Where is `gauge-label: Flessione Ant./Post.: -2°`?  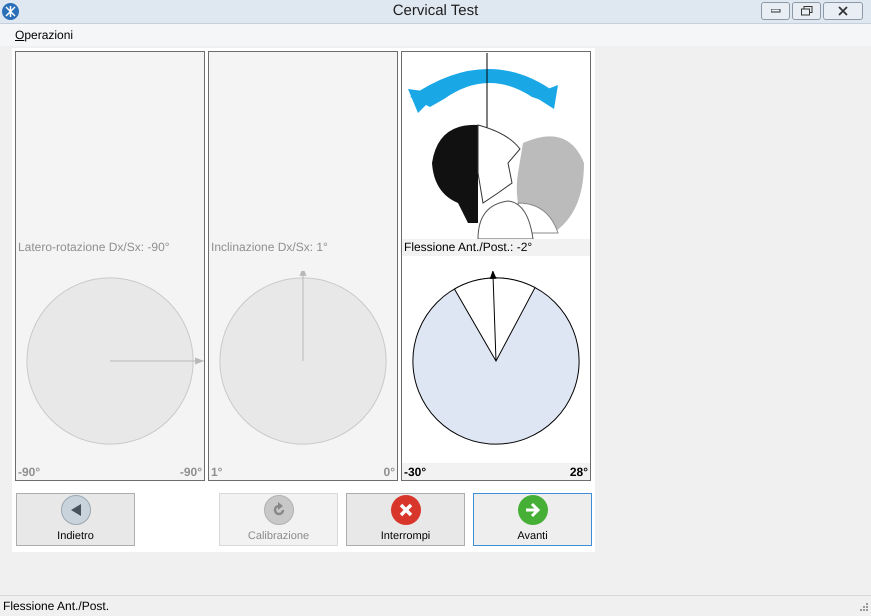 gauge-label: Flessione Ant./Post.: -2° is located at coordinates (496, 247).